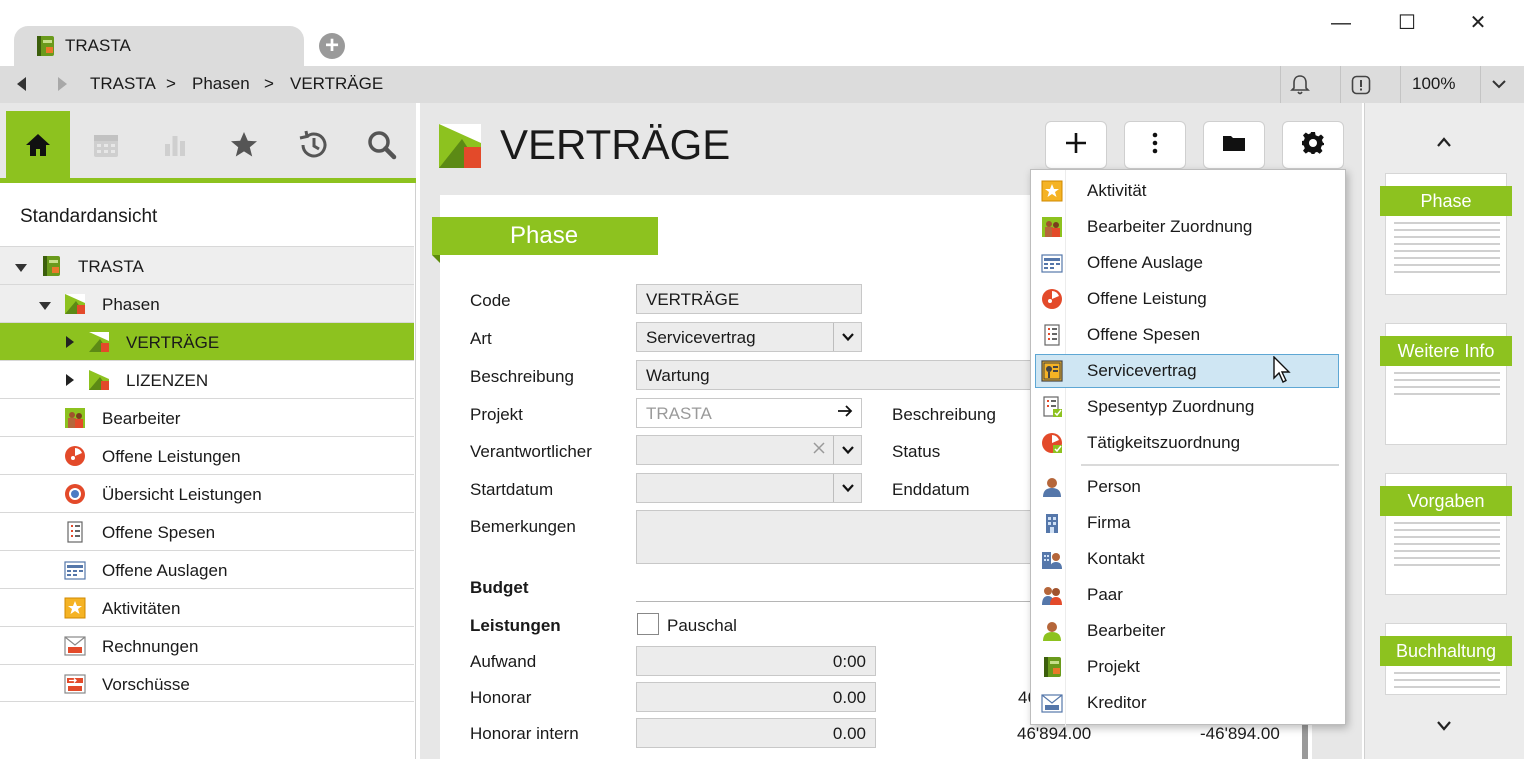  What do you see at coordinates (819, 450) in the screenshot?
I see `clear-icon` at bounding box center [819, 450].